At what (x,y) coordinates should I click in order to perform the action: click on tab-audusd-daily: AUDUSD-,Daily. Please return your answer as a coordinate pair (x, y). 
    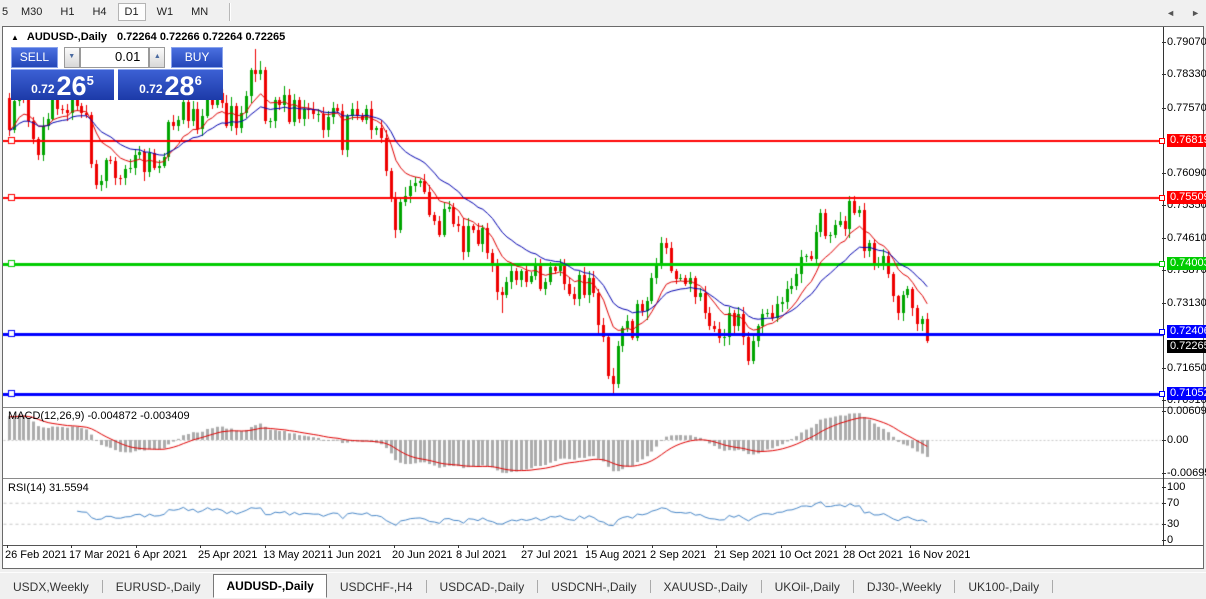
    Looking at the image, I should click on (270, 585).